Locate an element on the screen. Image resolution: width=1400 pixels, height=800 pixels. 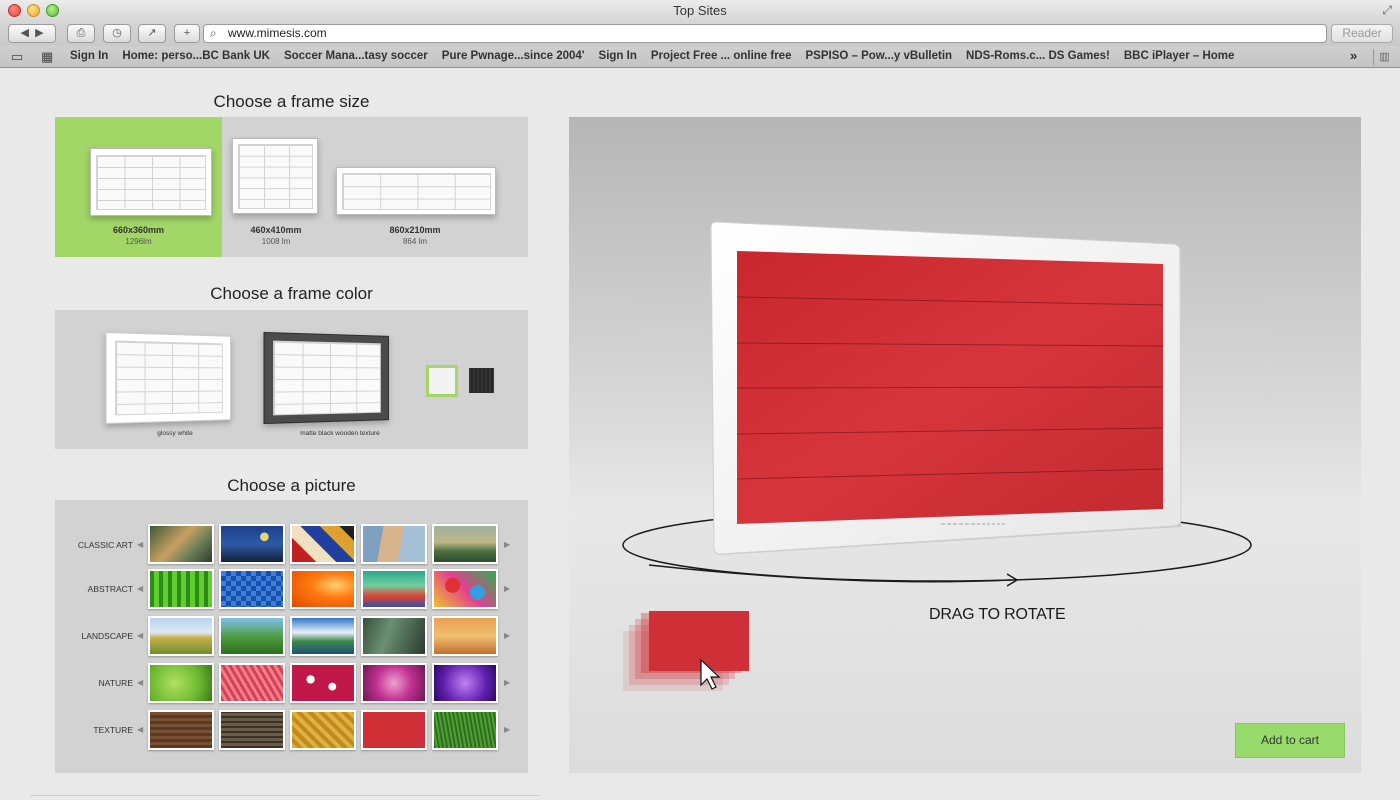
frame-color-title: Choose a frame color is located at coordinates (291, 293).